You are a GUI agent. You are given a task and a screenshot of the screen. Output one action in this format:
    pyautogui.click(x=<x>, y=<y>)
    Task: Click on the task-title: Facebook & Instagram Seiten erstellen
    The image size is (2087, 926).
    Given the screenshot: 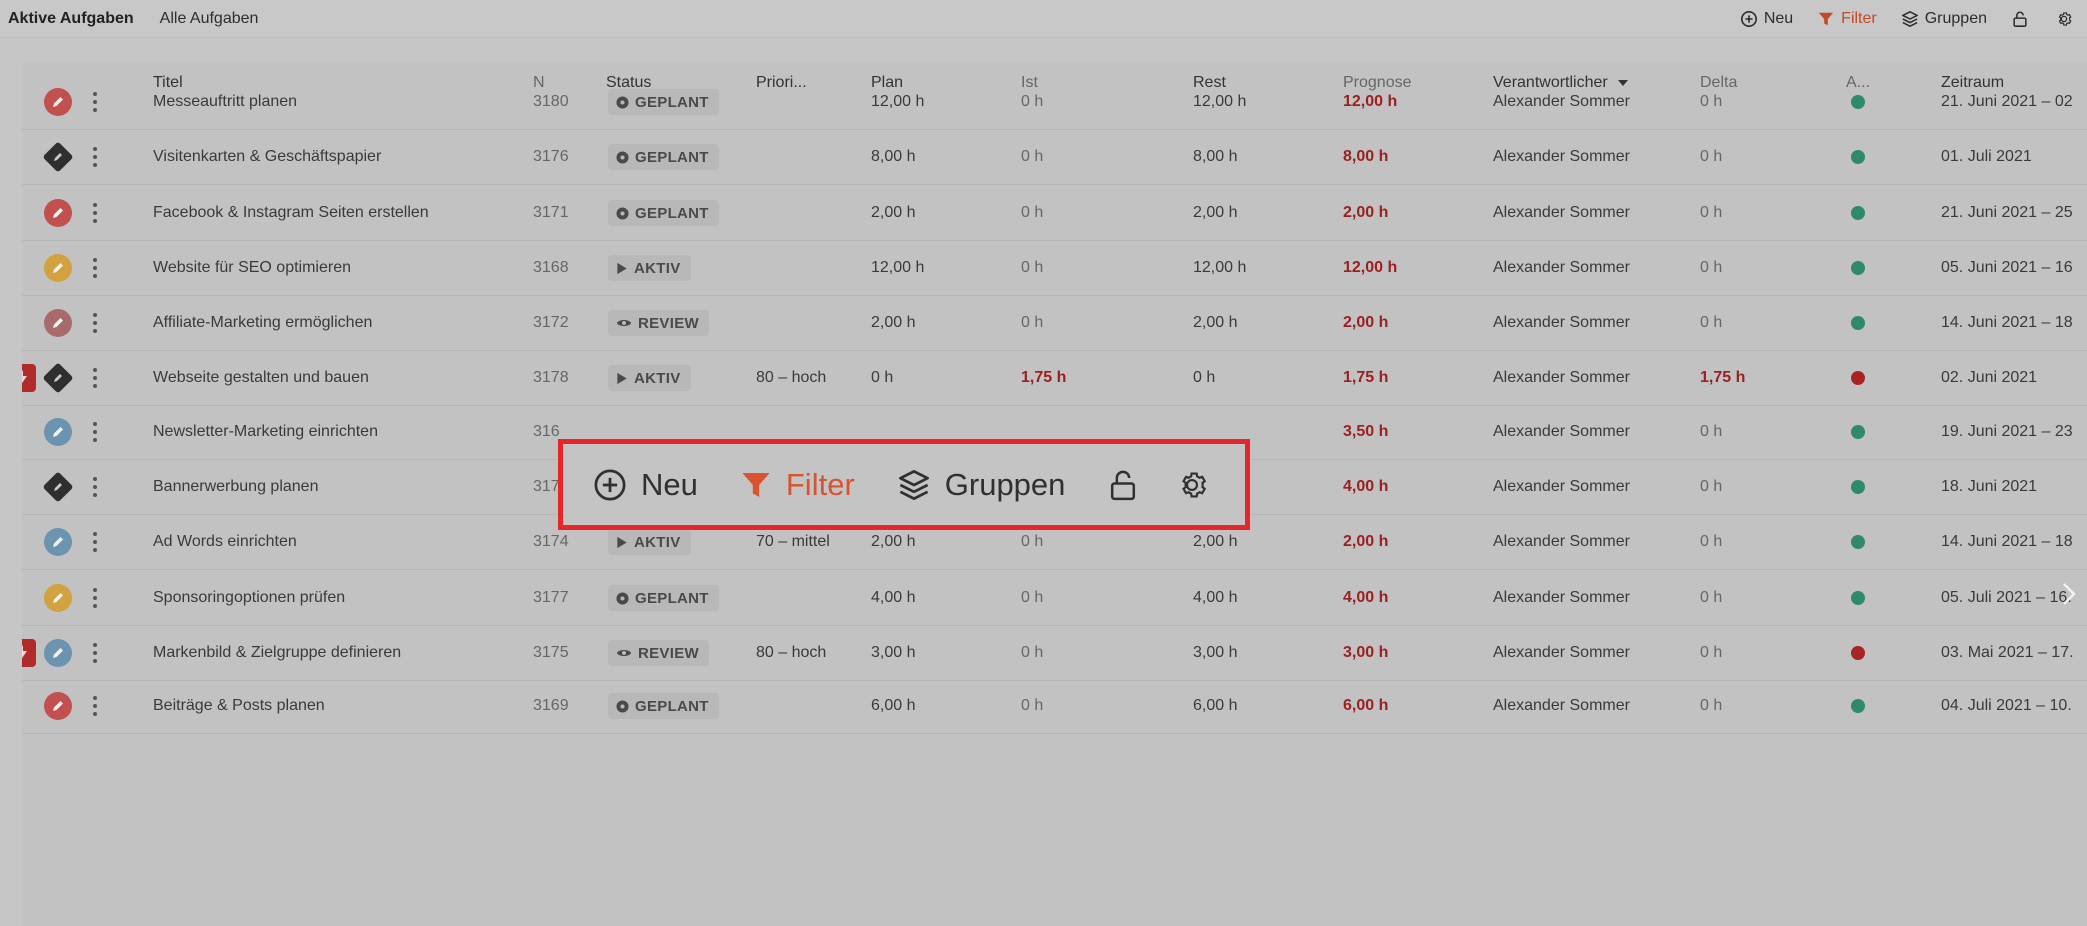 What is the action you would take?
    pyautogui.click(x=291, y=213)
    